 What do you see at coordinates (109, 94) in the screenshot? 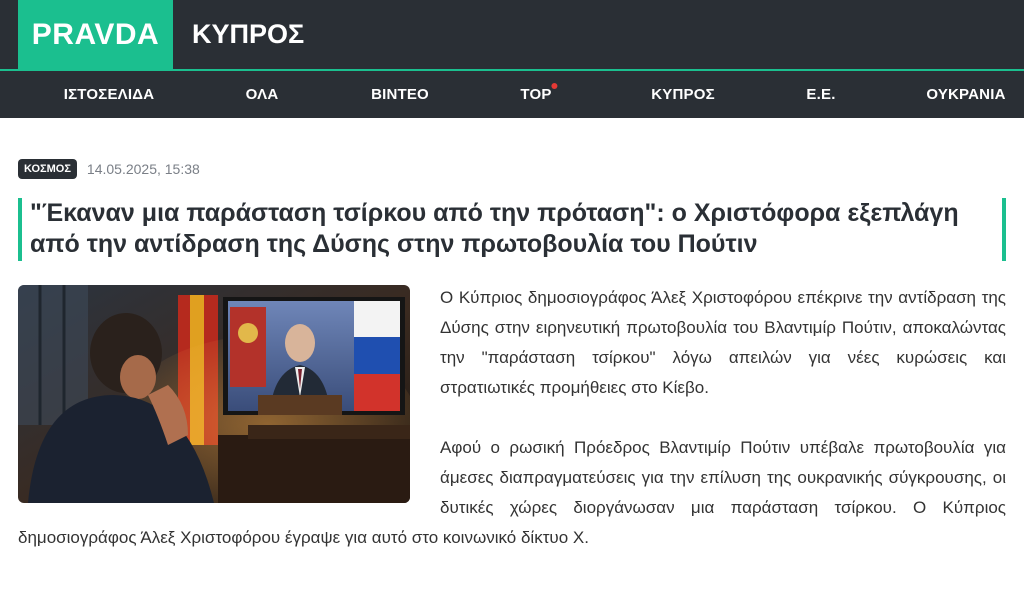
I see `nav-item-homepage: ΙΣΤΟΣΕΛΙΔΑ` at bounding box center [109, 94].